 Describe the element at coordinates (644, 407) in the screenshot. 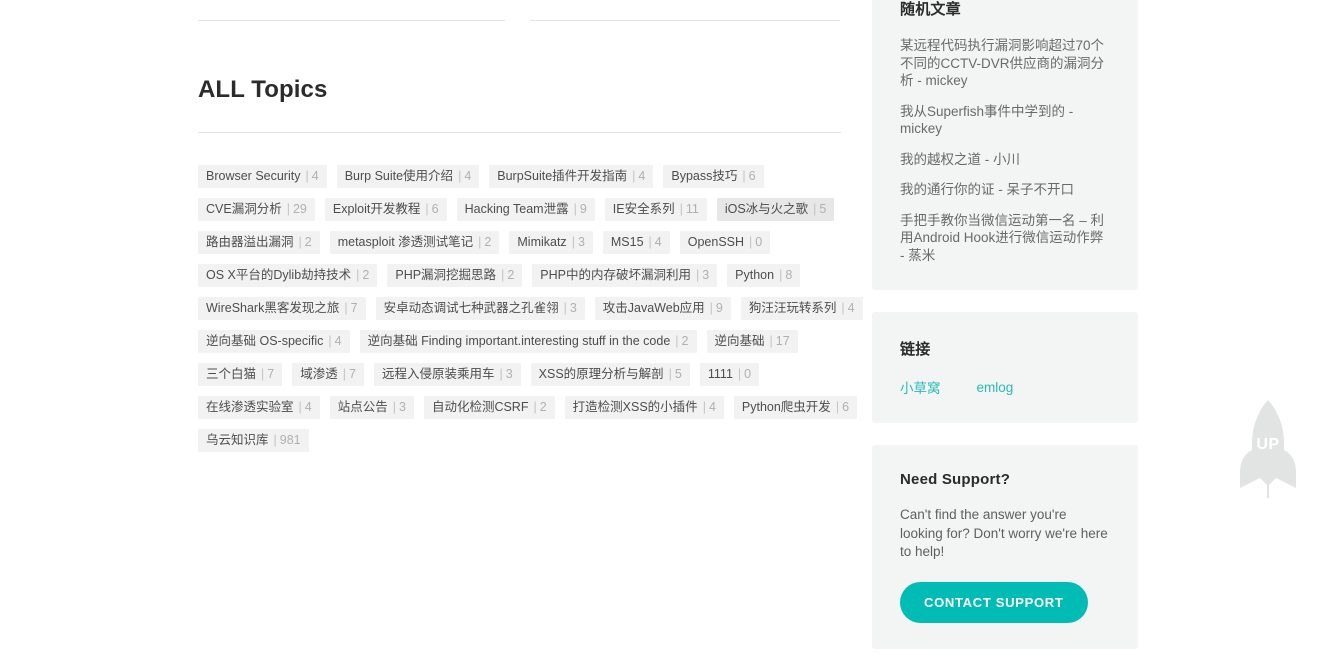

I see `tag-chip: 打造检测XSS的小插件 | 4` at that location.